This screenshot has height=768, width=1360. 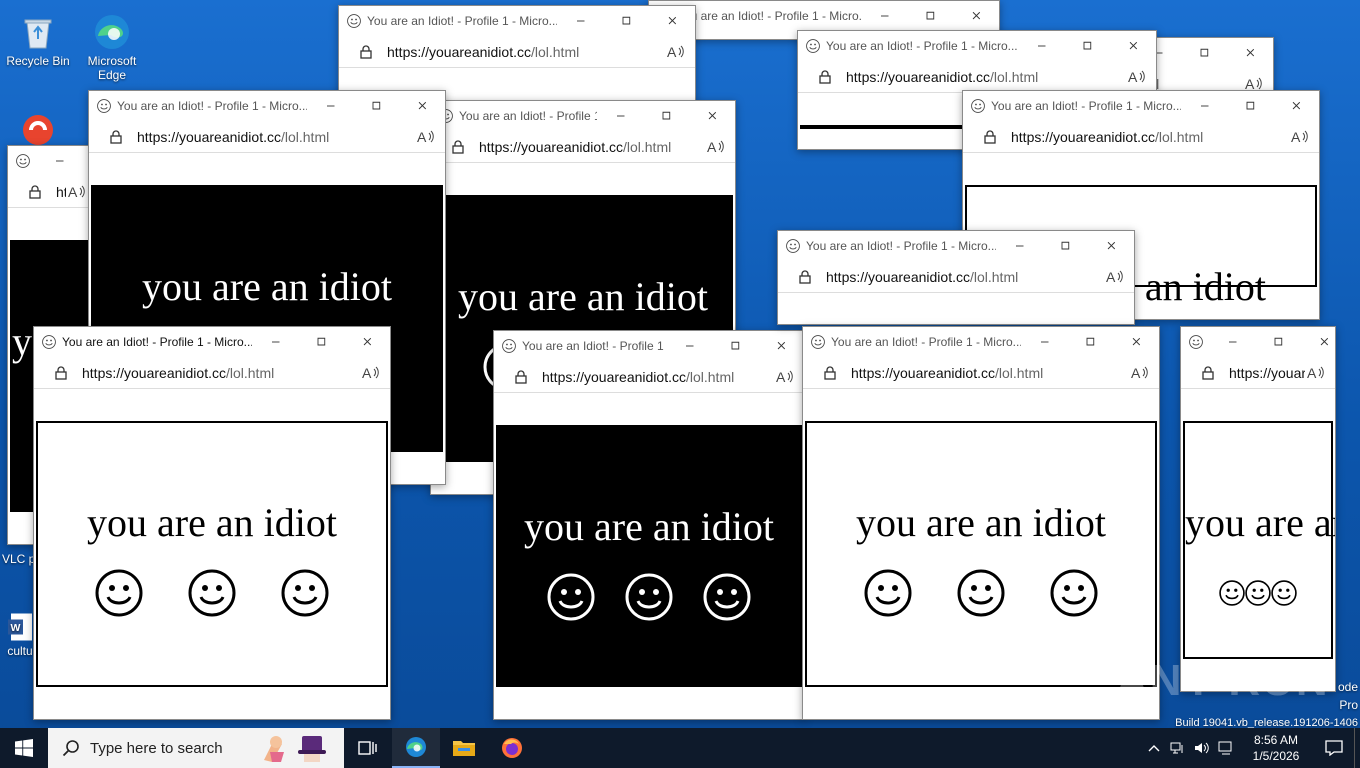 I want to click on taskbar-firefox, so click(x=512, y=748).